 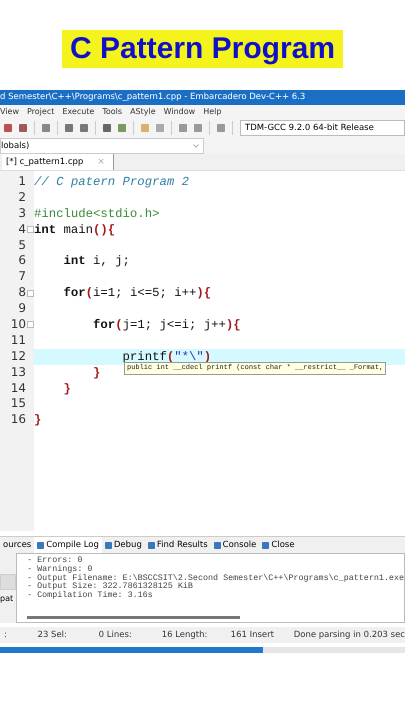 I want to click on menu-item: AStyle, so click(x=143, y=111).